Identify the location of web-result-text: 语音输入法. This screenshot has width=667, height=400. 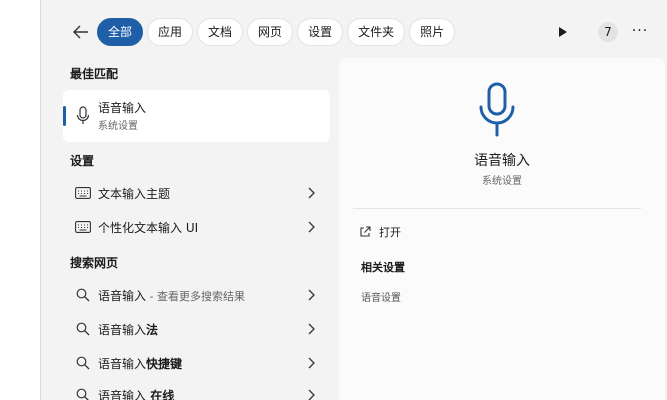
(128, 330).